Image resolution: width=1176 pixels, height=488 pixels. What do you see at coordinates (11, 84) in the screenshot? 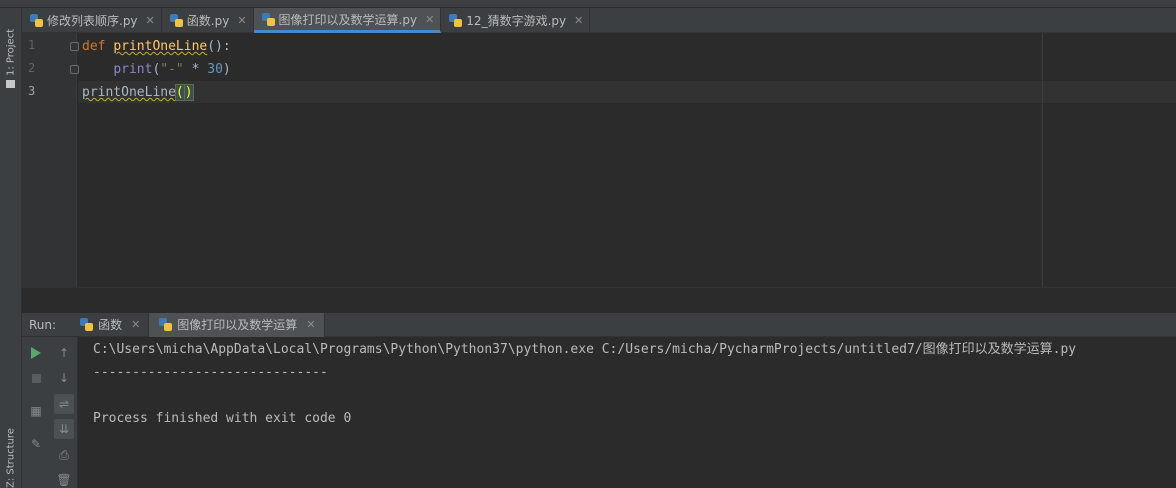
I see `folder-icon` at bounding box center [11, 84].